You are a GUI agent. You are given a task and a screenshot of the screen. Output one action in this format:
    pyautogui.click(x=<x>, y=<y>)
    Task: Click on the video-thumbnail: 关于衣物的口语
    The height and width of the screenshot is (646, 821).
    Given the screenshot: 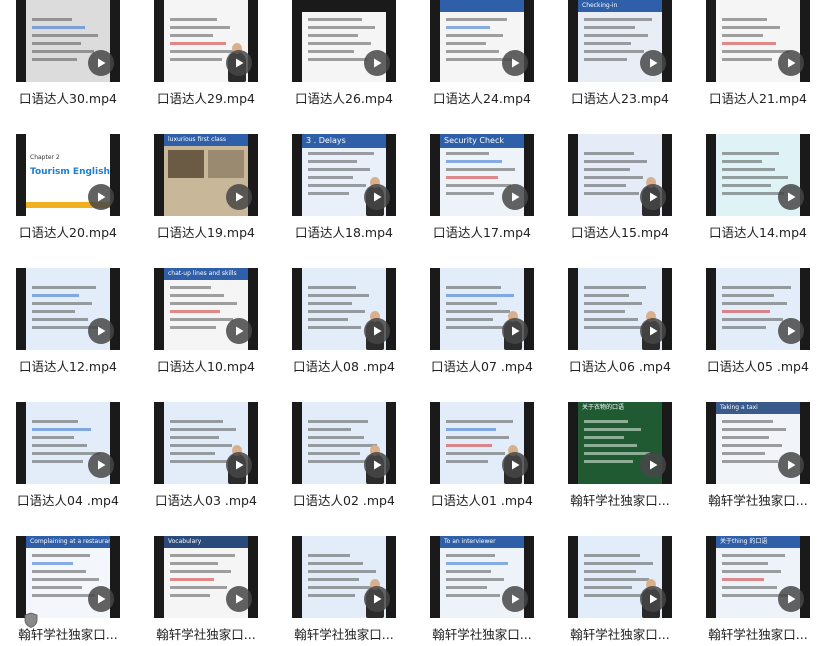 What is the action you would take?
    pyautogui.click(x=620, y=443)
    